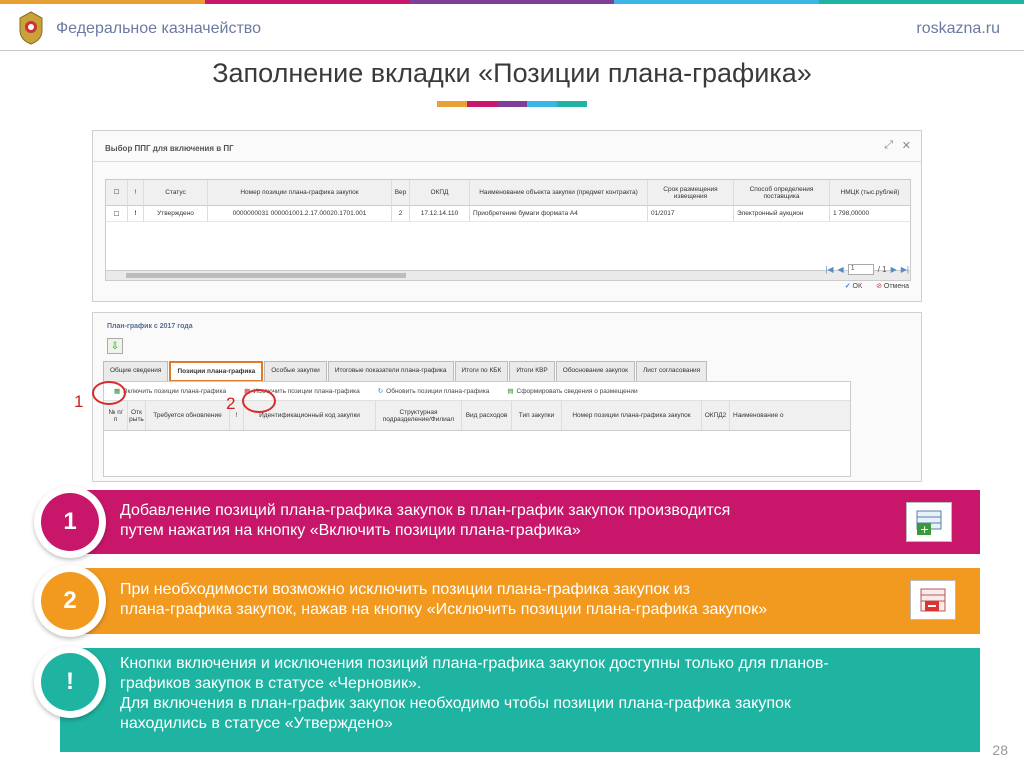 This screenshot has height=768, width=1024. I want to click on tab-special: Особые закупки, so click(295, 371).